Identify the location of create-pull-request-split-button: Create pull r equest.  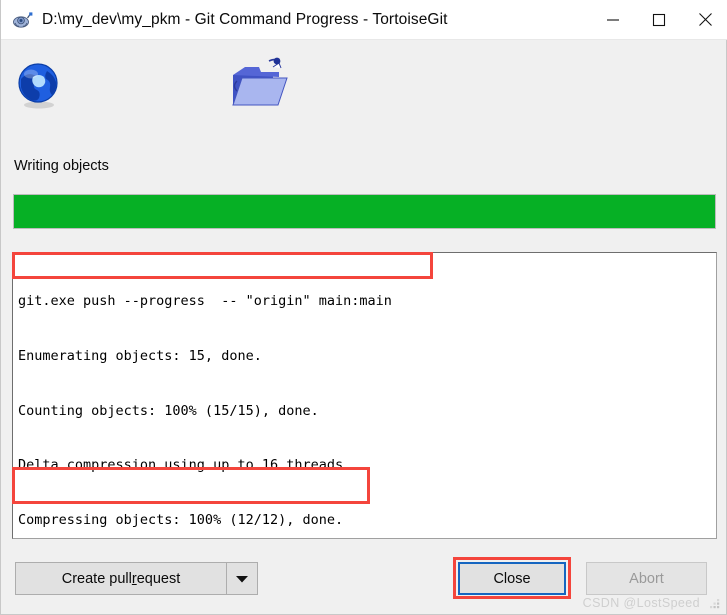
(136, 578).